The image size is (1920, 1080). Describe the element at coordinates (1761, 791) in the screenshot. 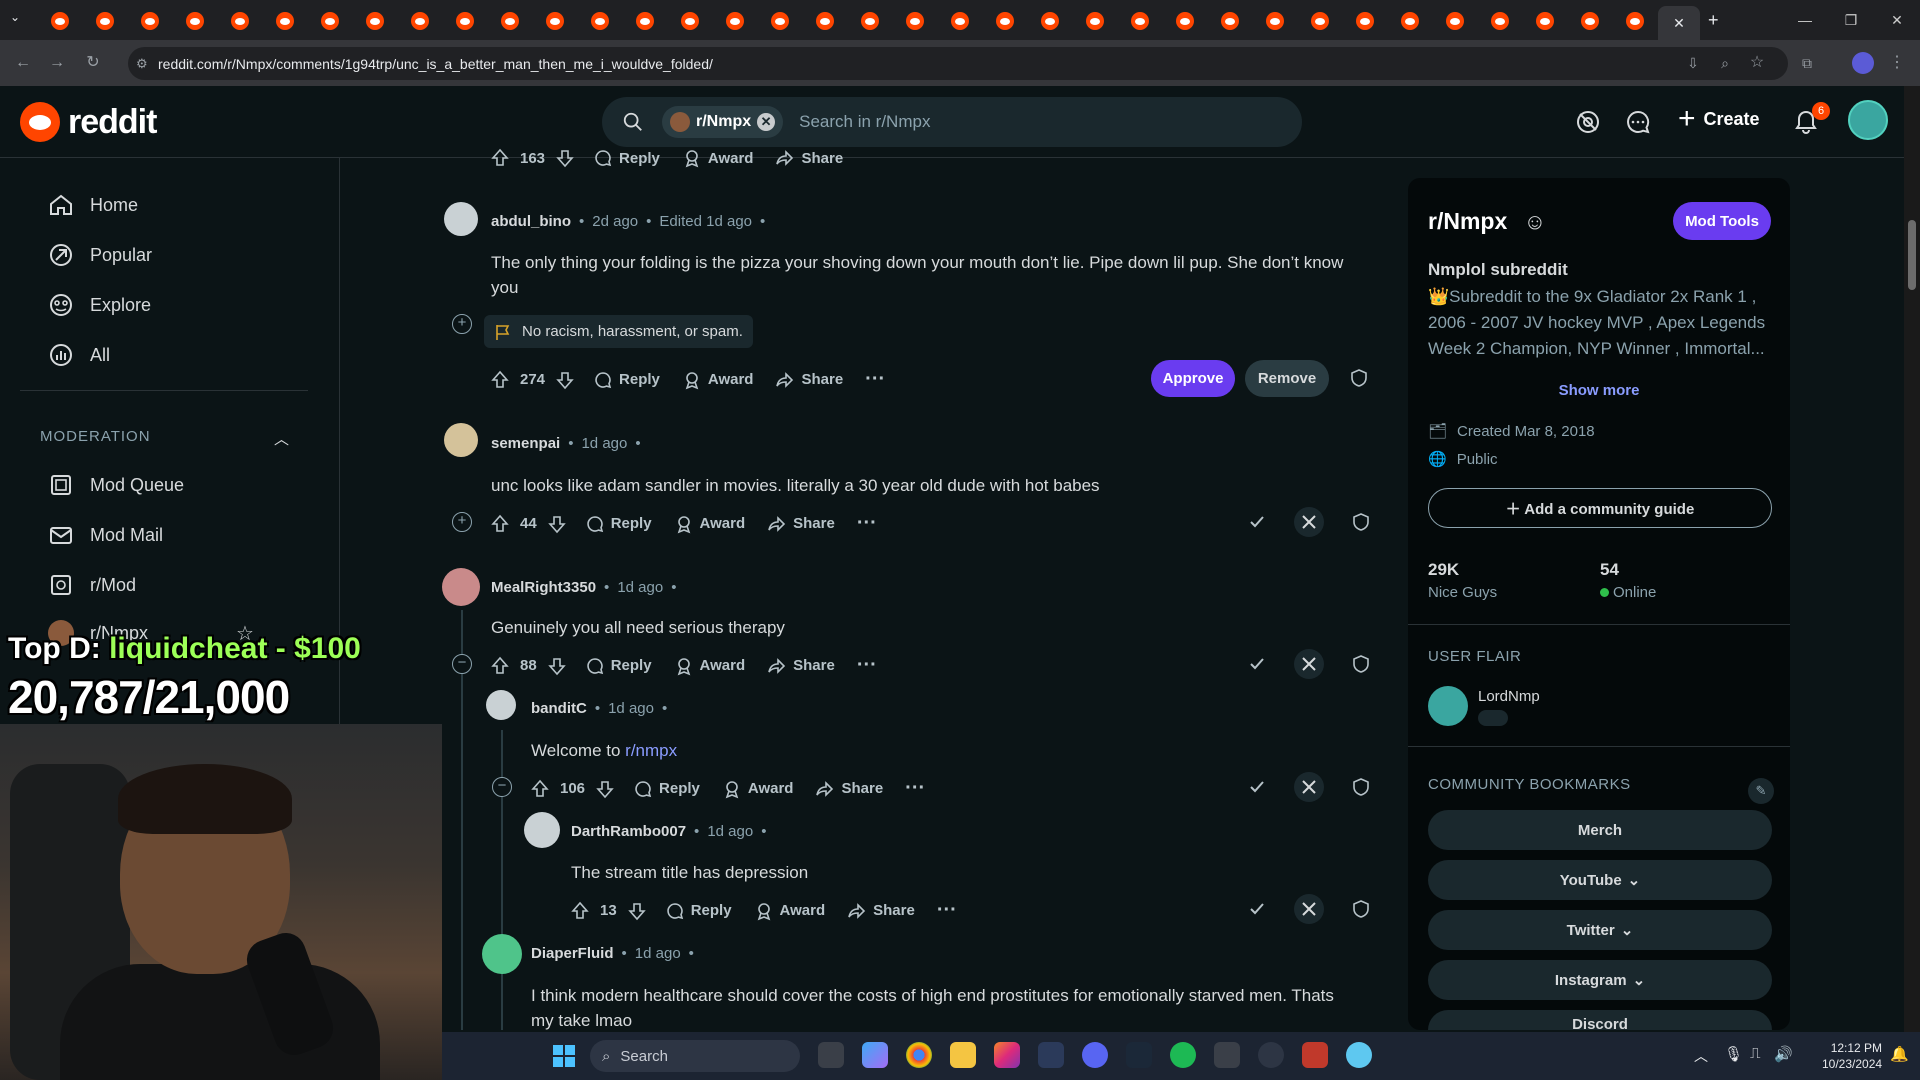

I see `edit-pencil-icon: ✎` at that location.